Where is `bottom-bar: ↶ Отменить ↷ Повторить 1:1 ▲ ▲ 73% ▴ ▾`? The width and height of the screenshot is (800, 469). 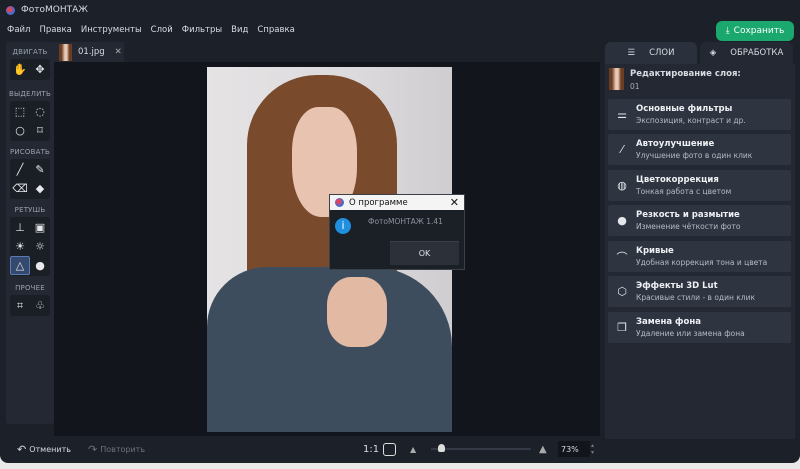
bottom-bar: ↶ Отменить ↷ Повторить 1:1 ▲ ▲ 73% ▴ ▾ is located at coordinates (300, 449).